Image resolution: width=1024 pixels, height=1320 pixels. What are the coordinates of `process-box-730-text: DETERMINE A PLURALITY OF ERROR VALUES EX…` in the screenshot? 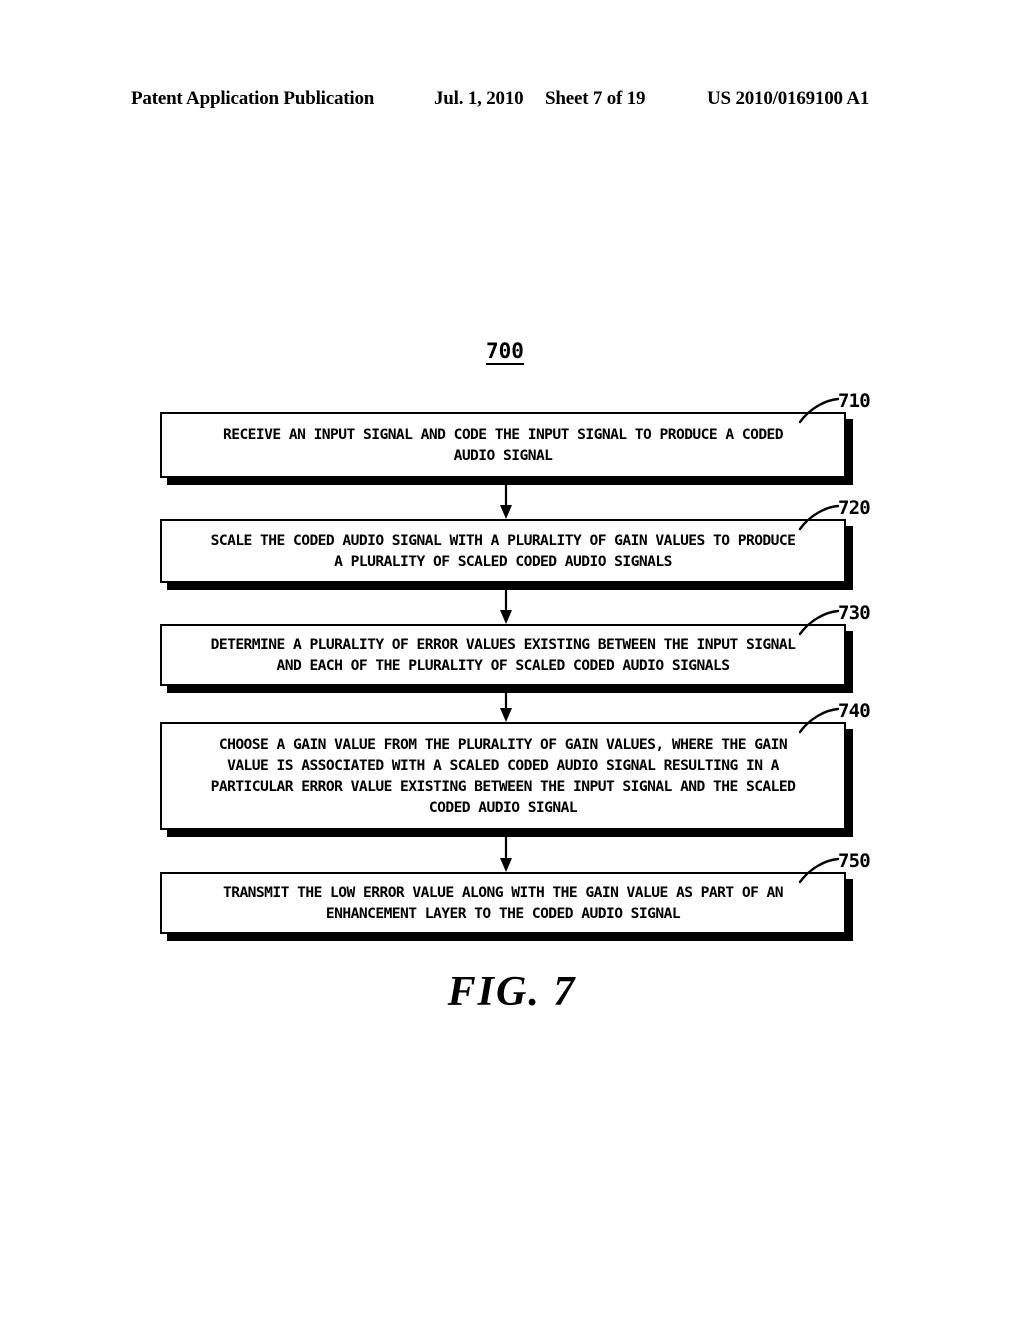 It's located at (503, 654).